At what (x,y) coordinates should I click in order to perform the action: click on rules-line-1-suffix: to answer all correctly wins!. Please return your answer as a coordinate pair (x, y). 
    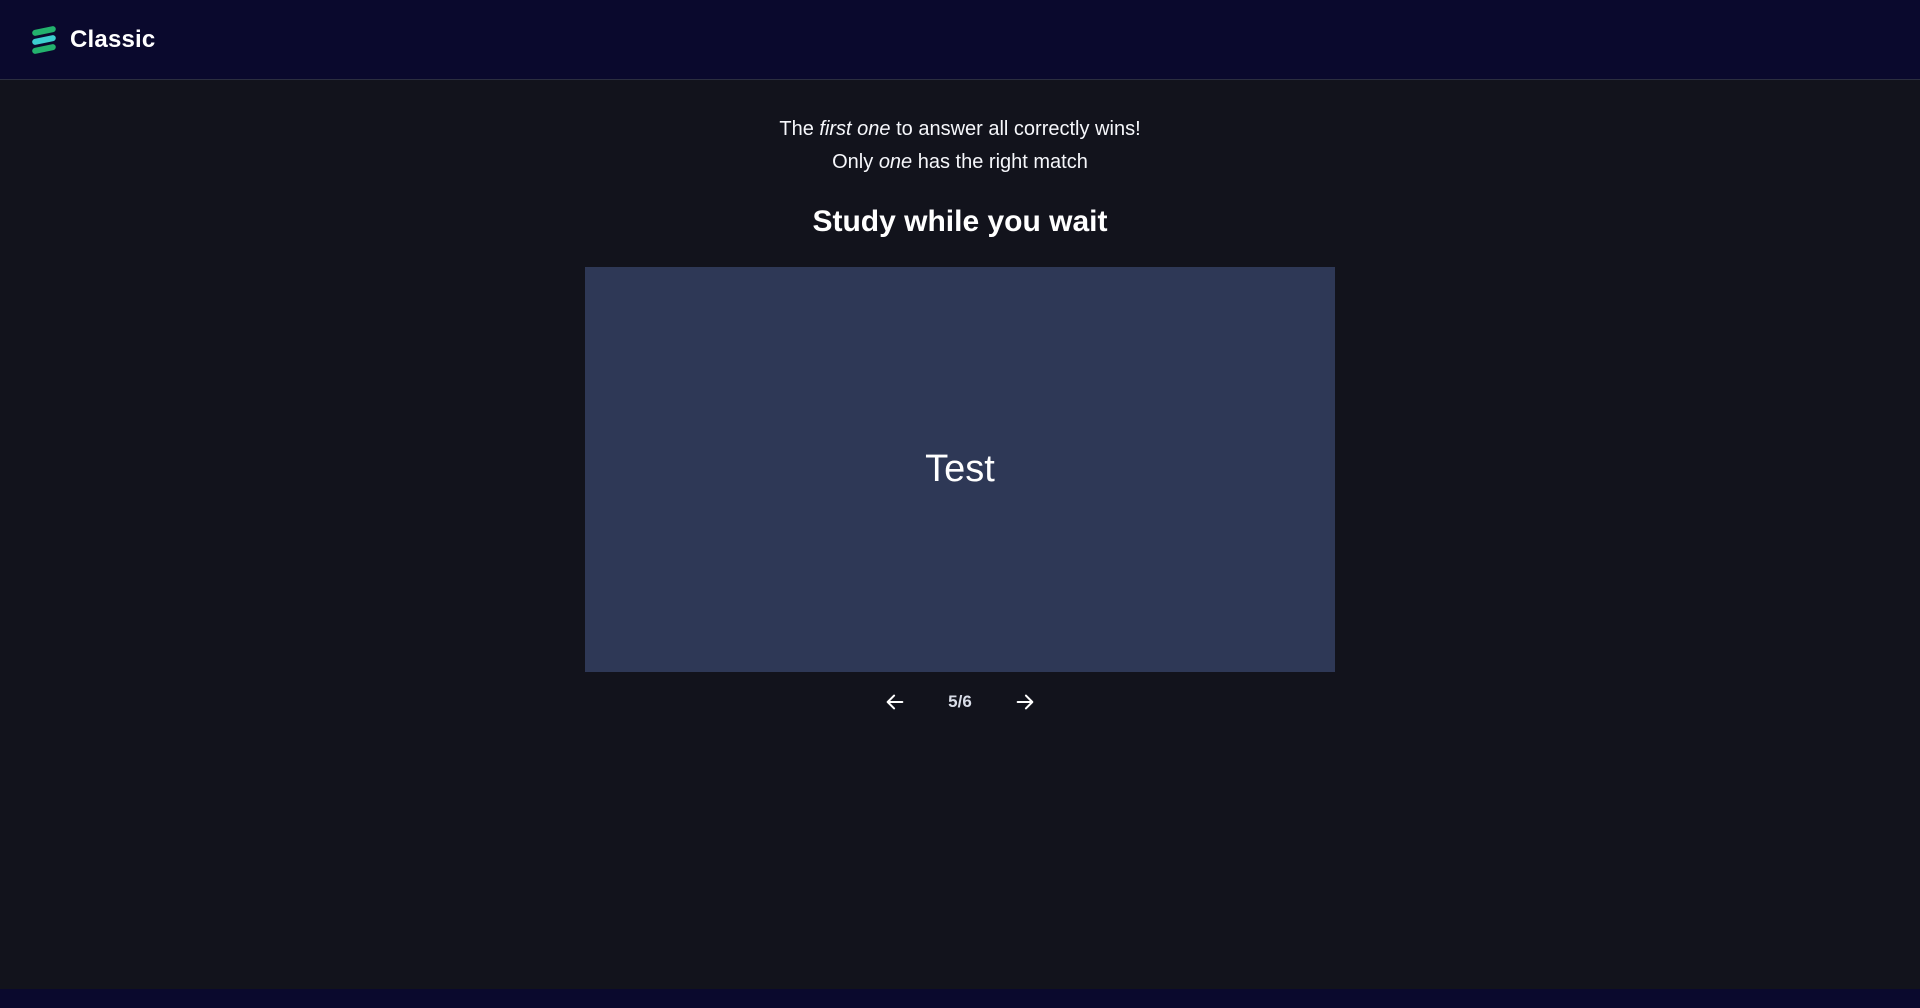
    Looking at the image, I should click on (1015, 129).